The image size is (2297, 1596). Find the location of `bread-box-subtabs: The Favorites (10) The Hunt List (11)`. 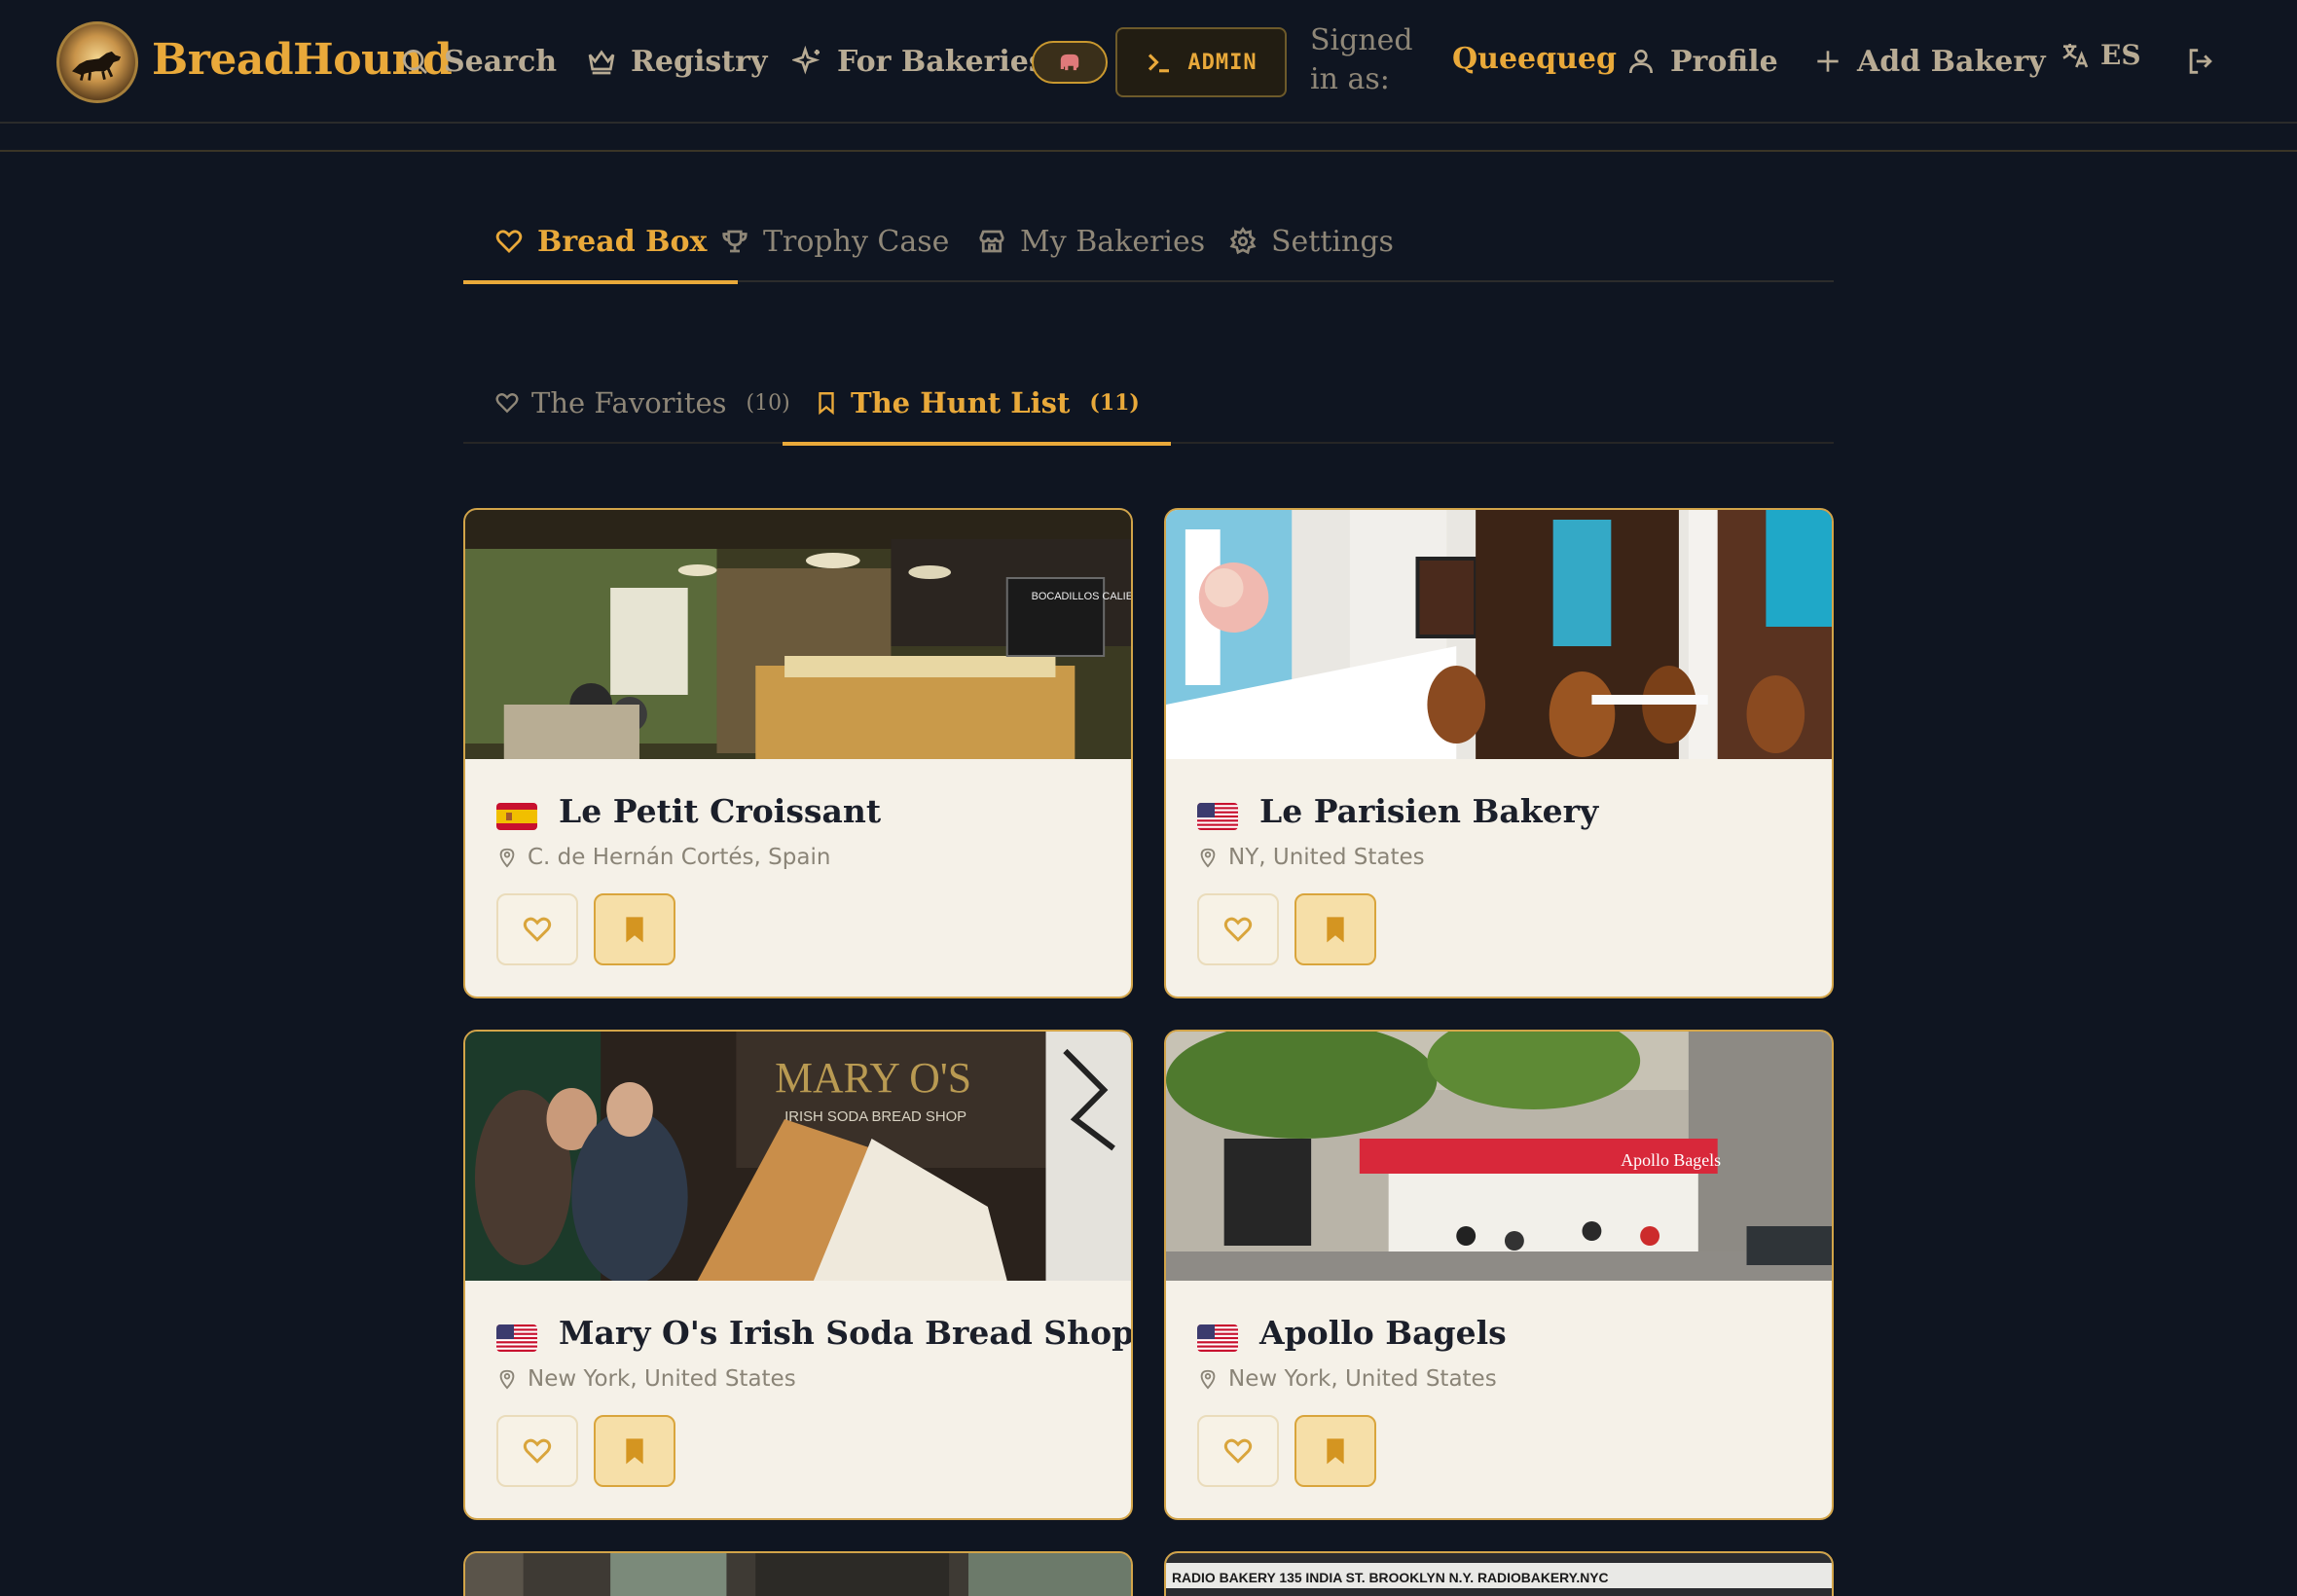

bread-box-subtabs: The Favorites (10) The Hunt List (11) is located at coordinates (1148, 404).